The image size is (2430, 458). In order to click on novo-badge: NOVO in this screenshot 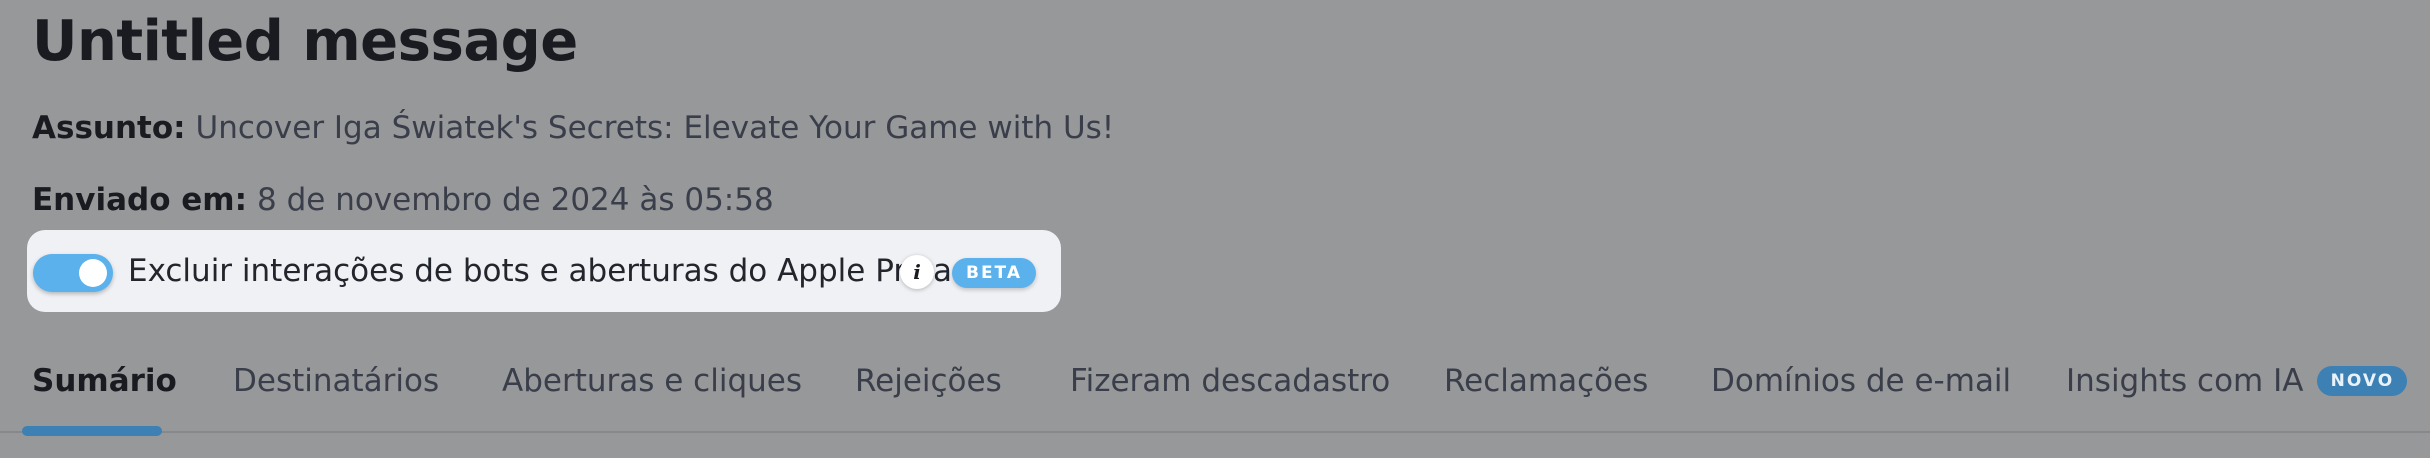, I will do `click(2362, 380)`.